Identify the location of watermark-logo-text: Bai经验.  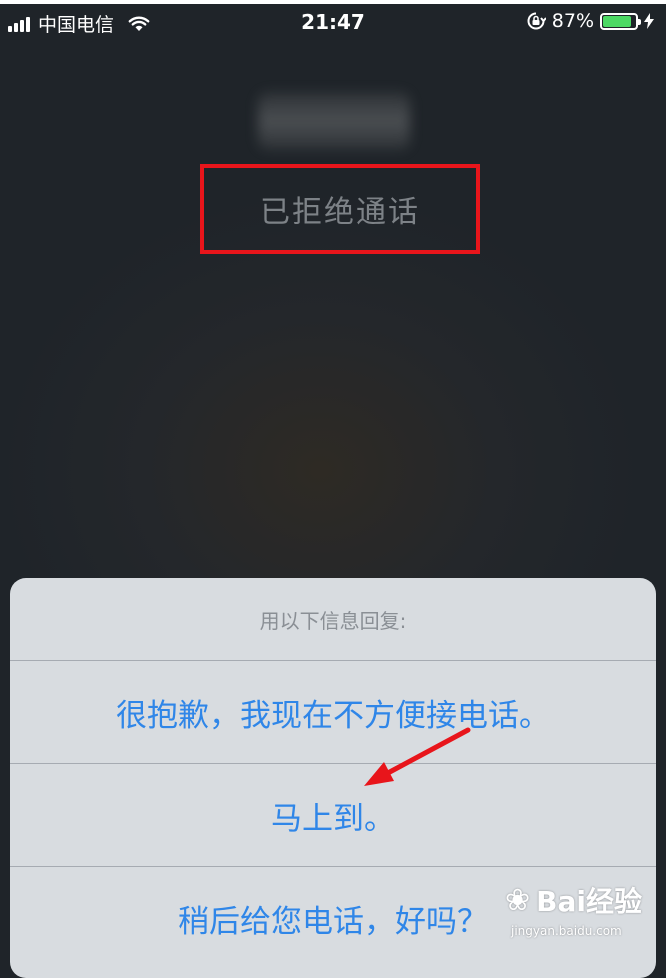
(589, 901).